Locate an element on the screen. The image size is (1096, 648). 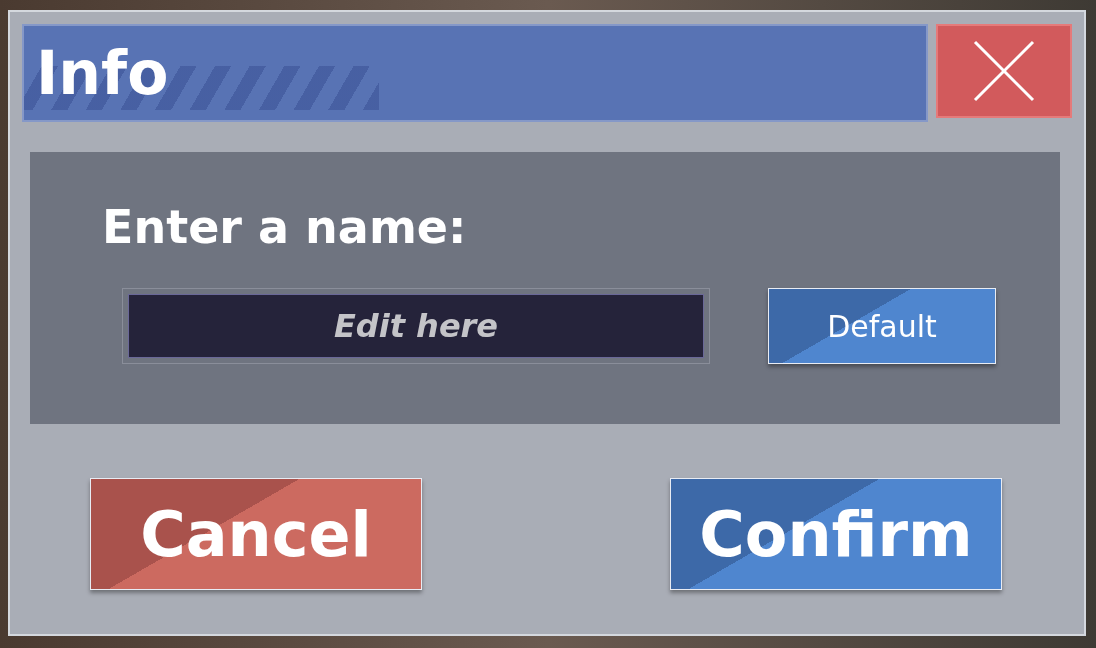
prompt-label: Enter a name: is located at coordinates (285, 227).